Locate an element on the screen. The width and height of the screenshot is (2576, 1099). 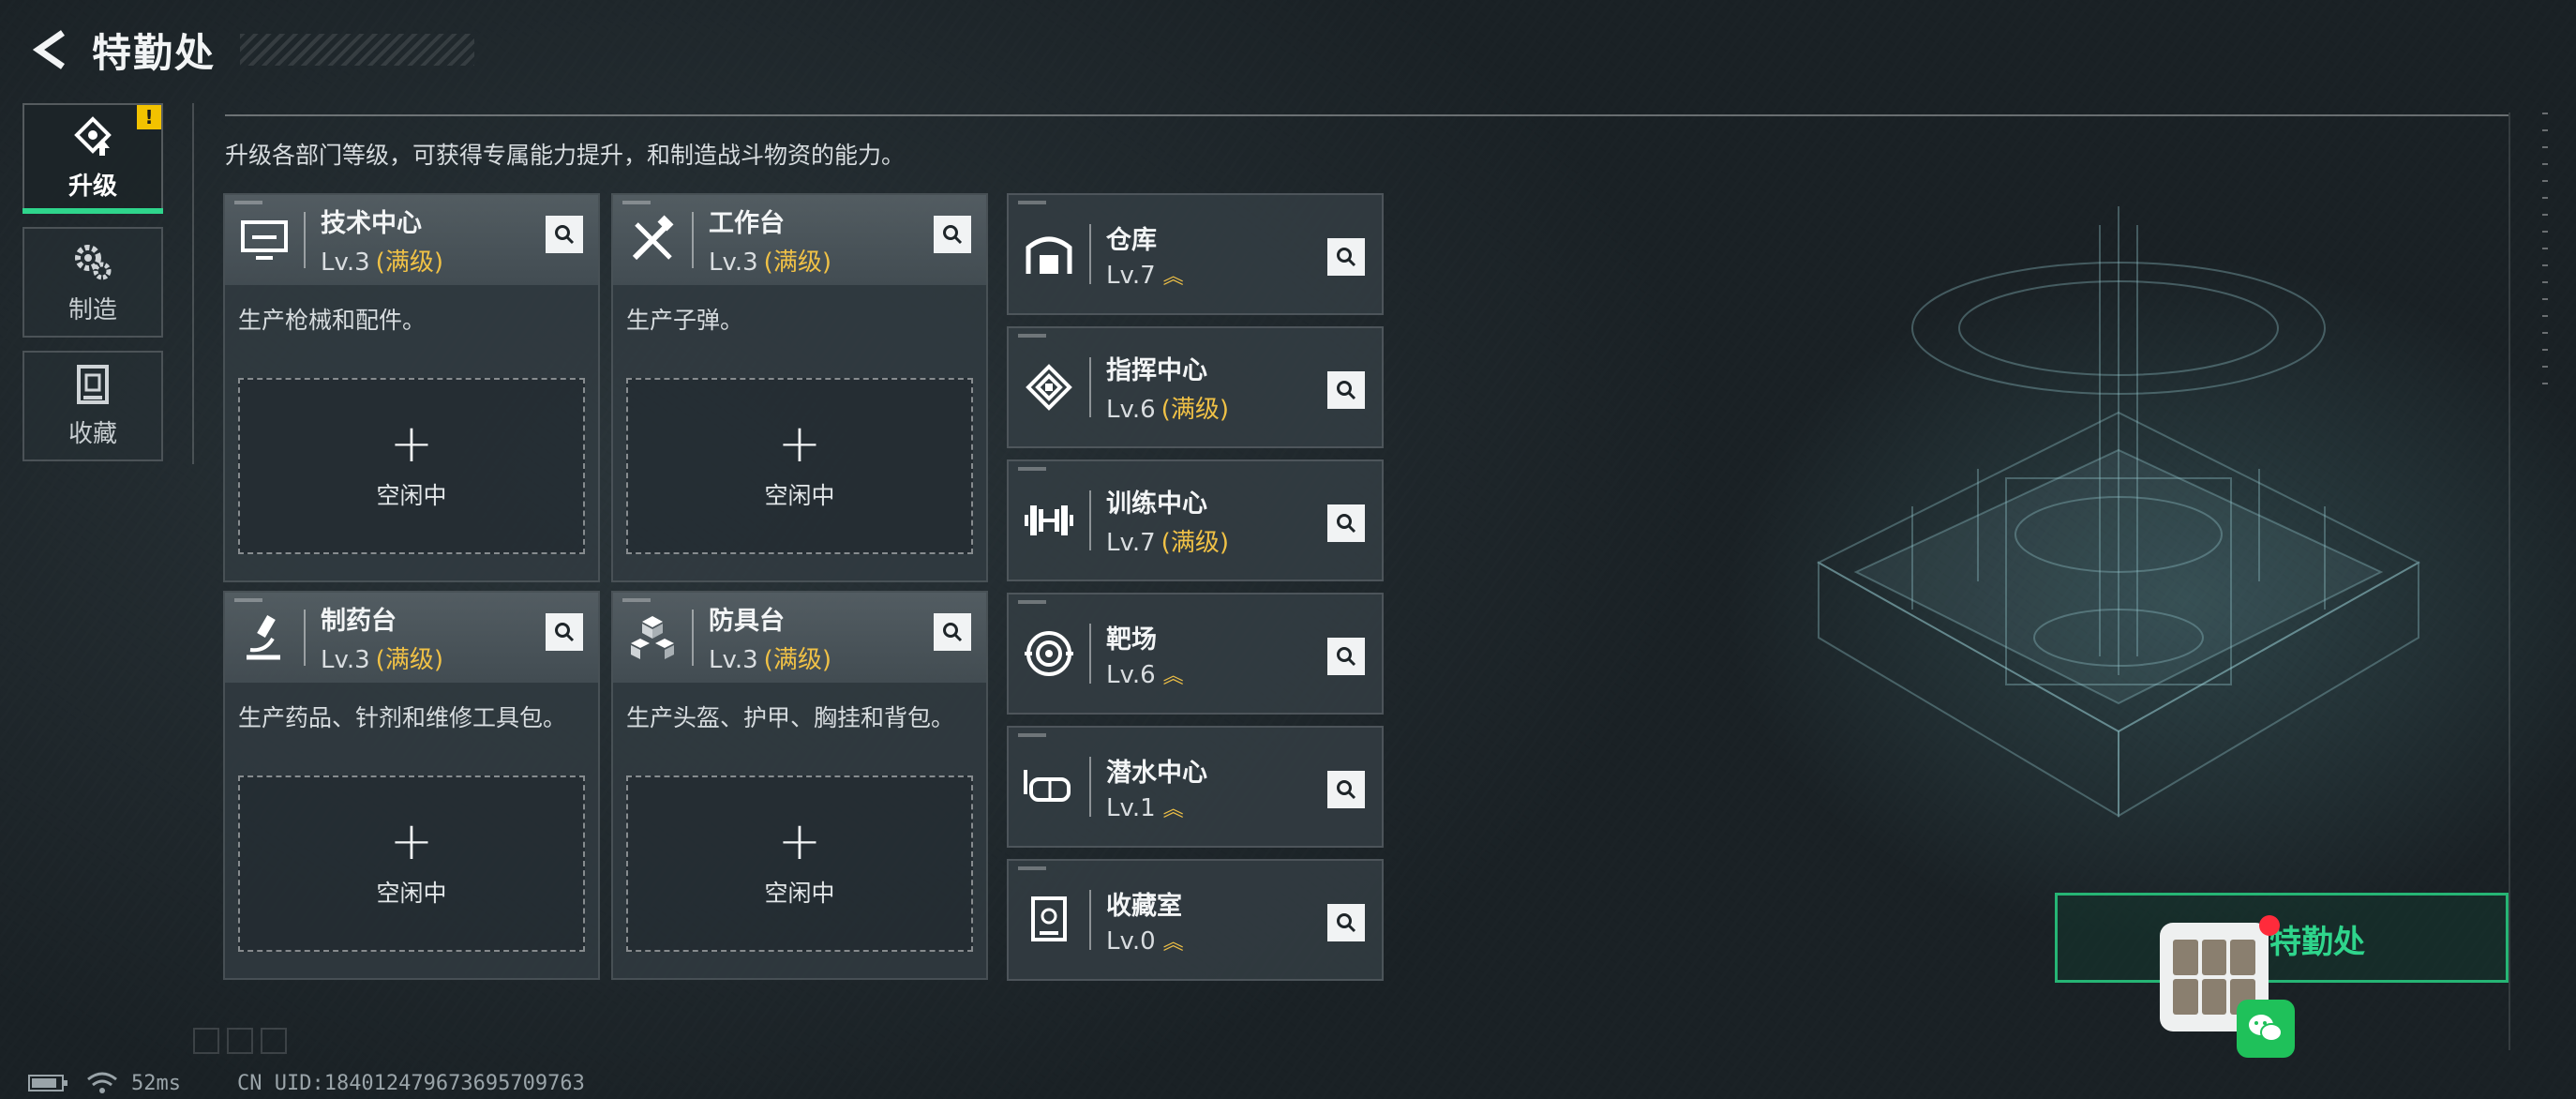
card-title-block: 仓库 Lv.7 ︽ is located at coordinates (1145, 254).